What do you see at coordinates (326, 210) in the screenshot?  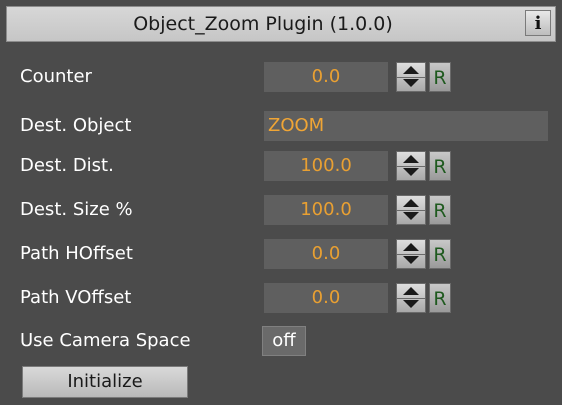 I see `dest-size-field: 100.0` at bounding box center [326, 210].